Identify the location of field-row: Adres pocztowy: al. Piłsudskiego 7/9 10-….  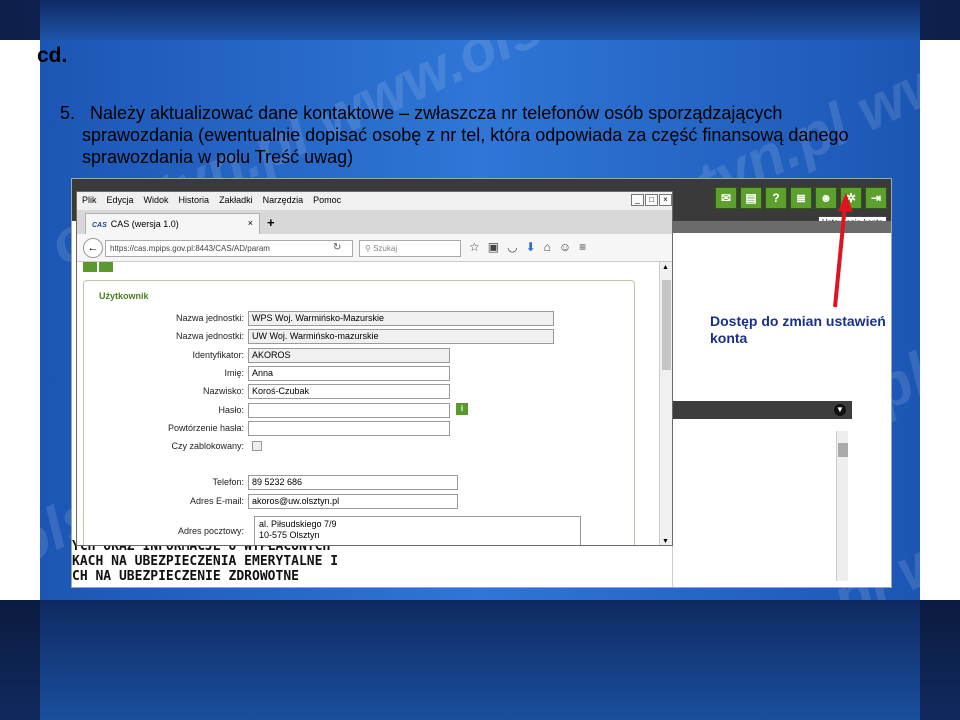
(360, 530).